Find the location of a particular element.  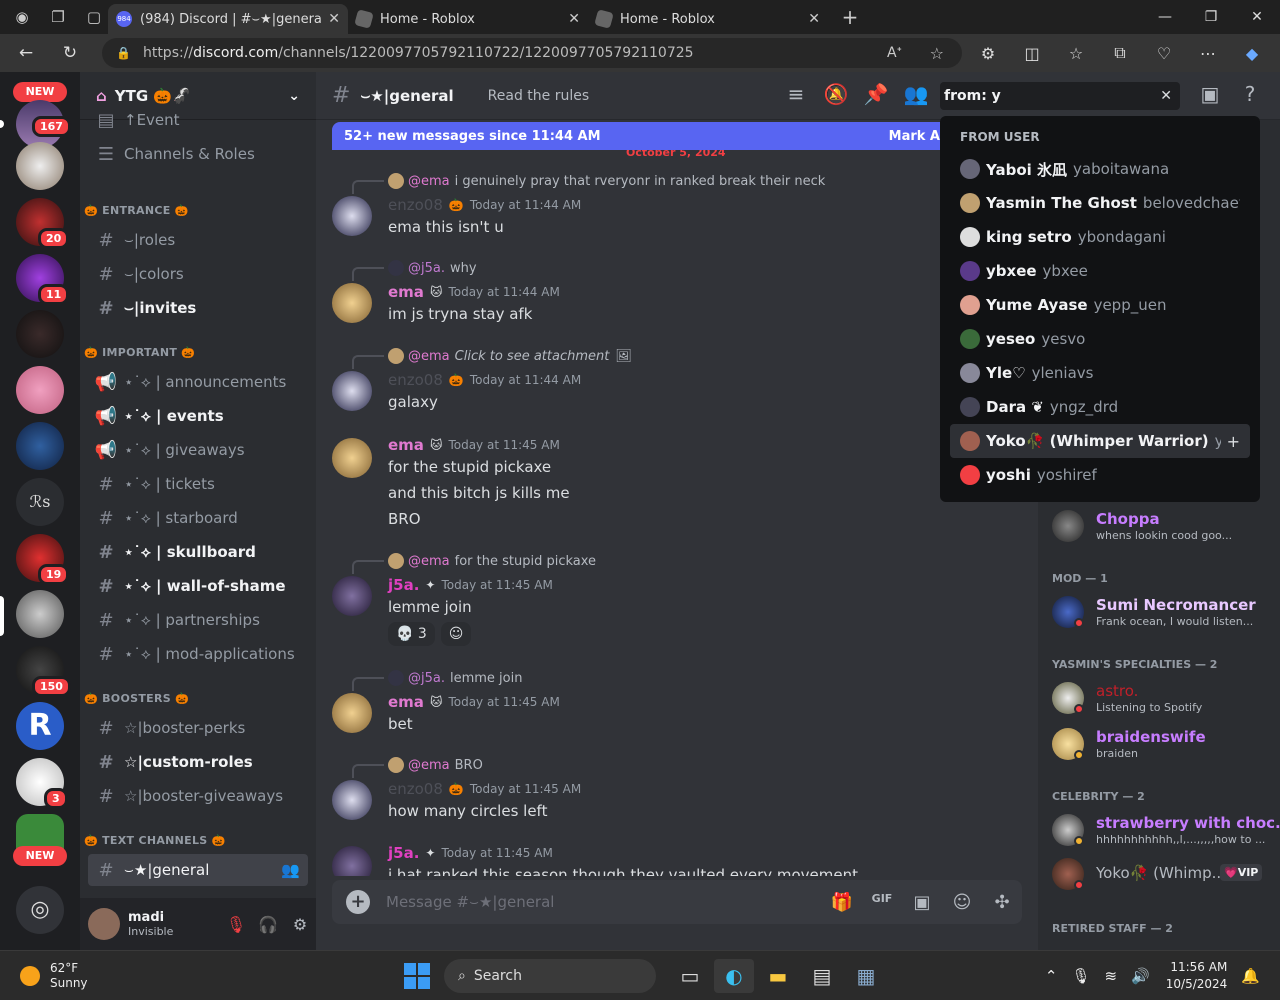

server-icon: R is located at coordinates (40, 726).